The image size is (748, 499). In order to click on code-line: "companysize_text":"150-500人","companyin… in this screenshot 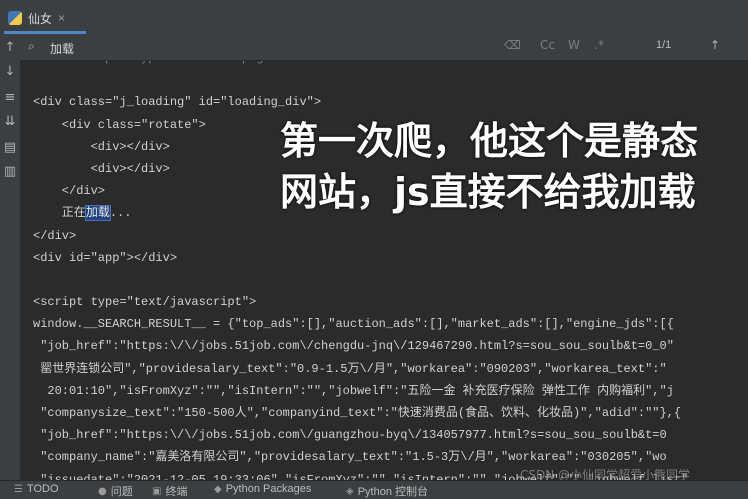, I will do `click(357, 413)`.